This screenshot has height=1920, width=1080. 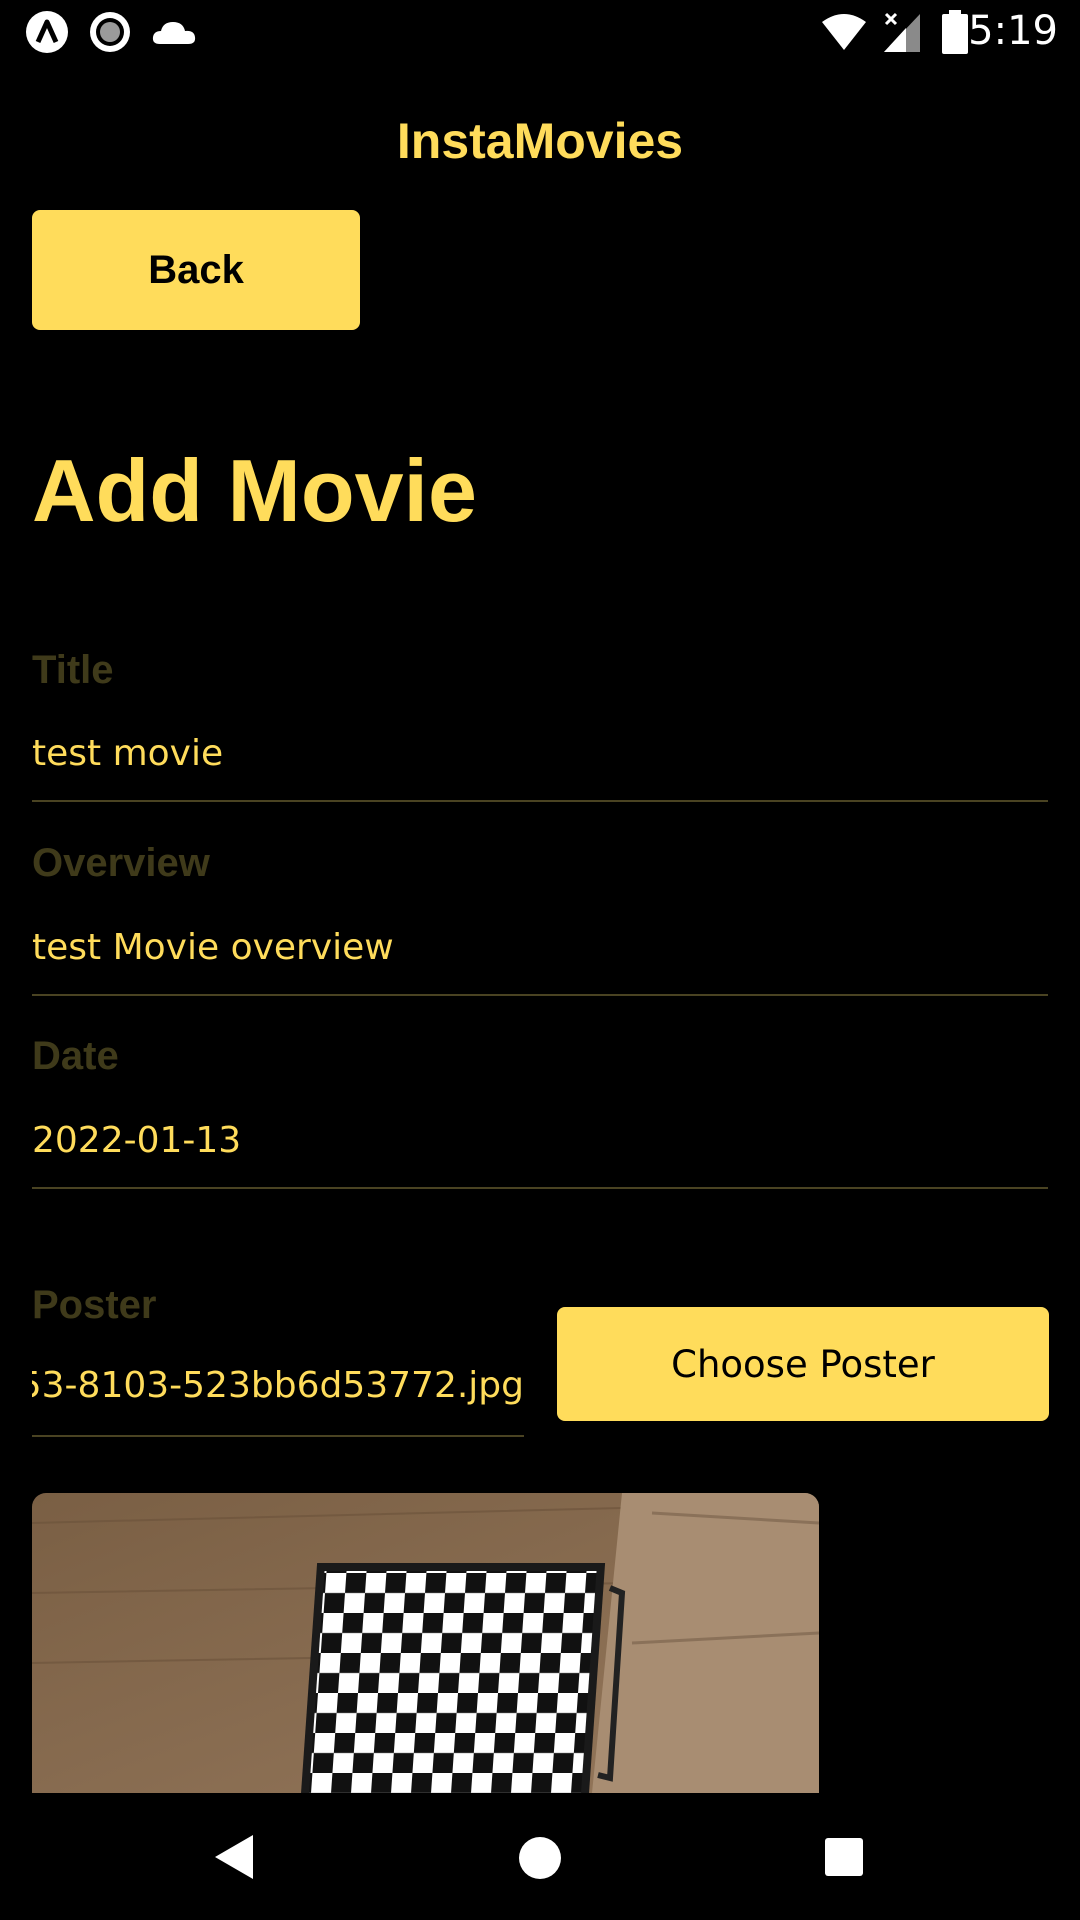 What do you see at coordinates (902, 32) in the screenshot?
I see `signal-icon` at bounding box center [902, 32].